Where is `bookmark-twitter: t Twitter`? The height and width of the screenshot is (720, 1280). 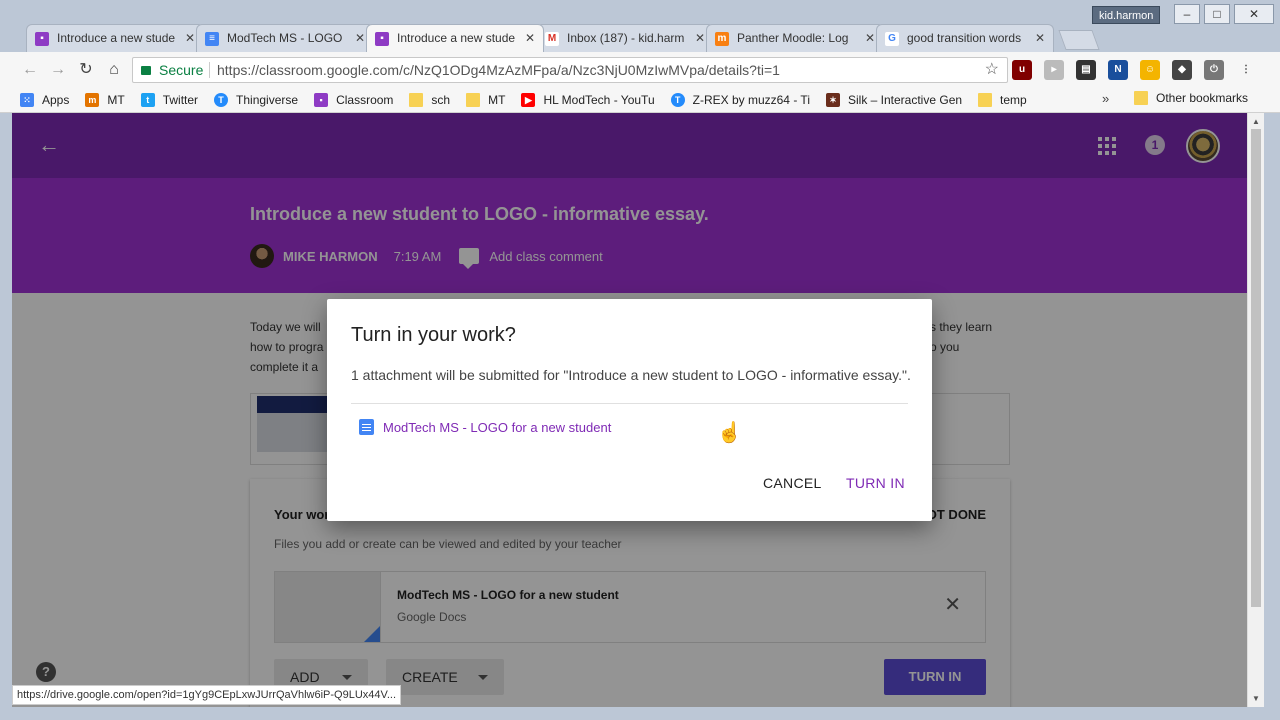
bookmark-twitter: t Twitter is located at coordinates (169, 99).